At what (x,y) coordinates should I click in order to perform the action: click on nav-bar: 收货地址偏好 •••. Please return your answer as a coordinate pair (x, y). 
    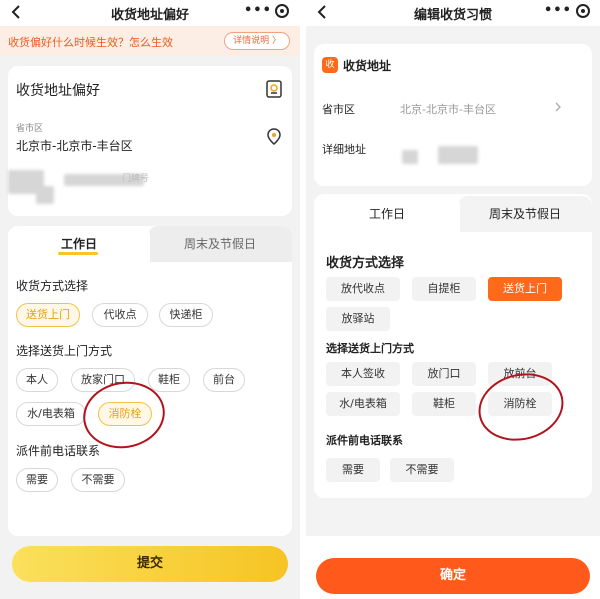
    Looking at the image, I should click on (150, 13).